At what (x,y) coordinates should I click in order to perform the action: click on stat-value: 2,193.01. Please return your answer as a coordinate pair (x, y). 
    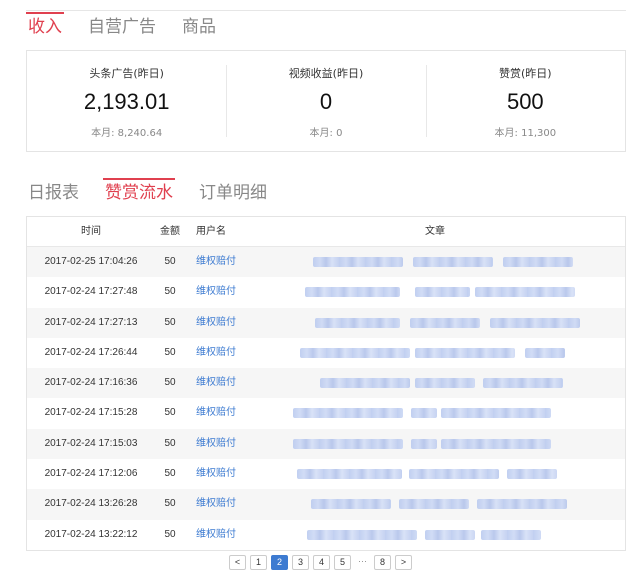
    Looking at the image, I should click on (126, 101).